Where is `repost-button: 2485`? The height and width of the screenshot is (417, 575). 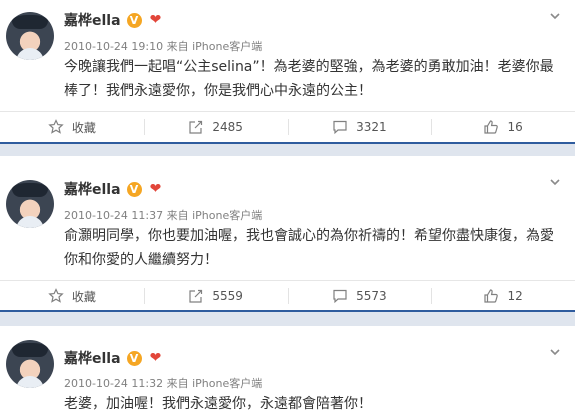 repost-button: 2485 is located at coordinates (215, 127).